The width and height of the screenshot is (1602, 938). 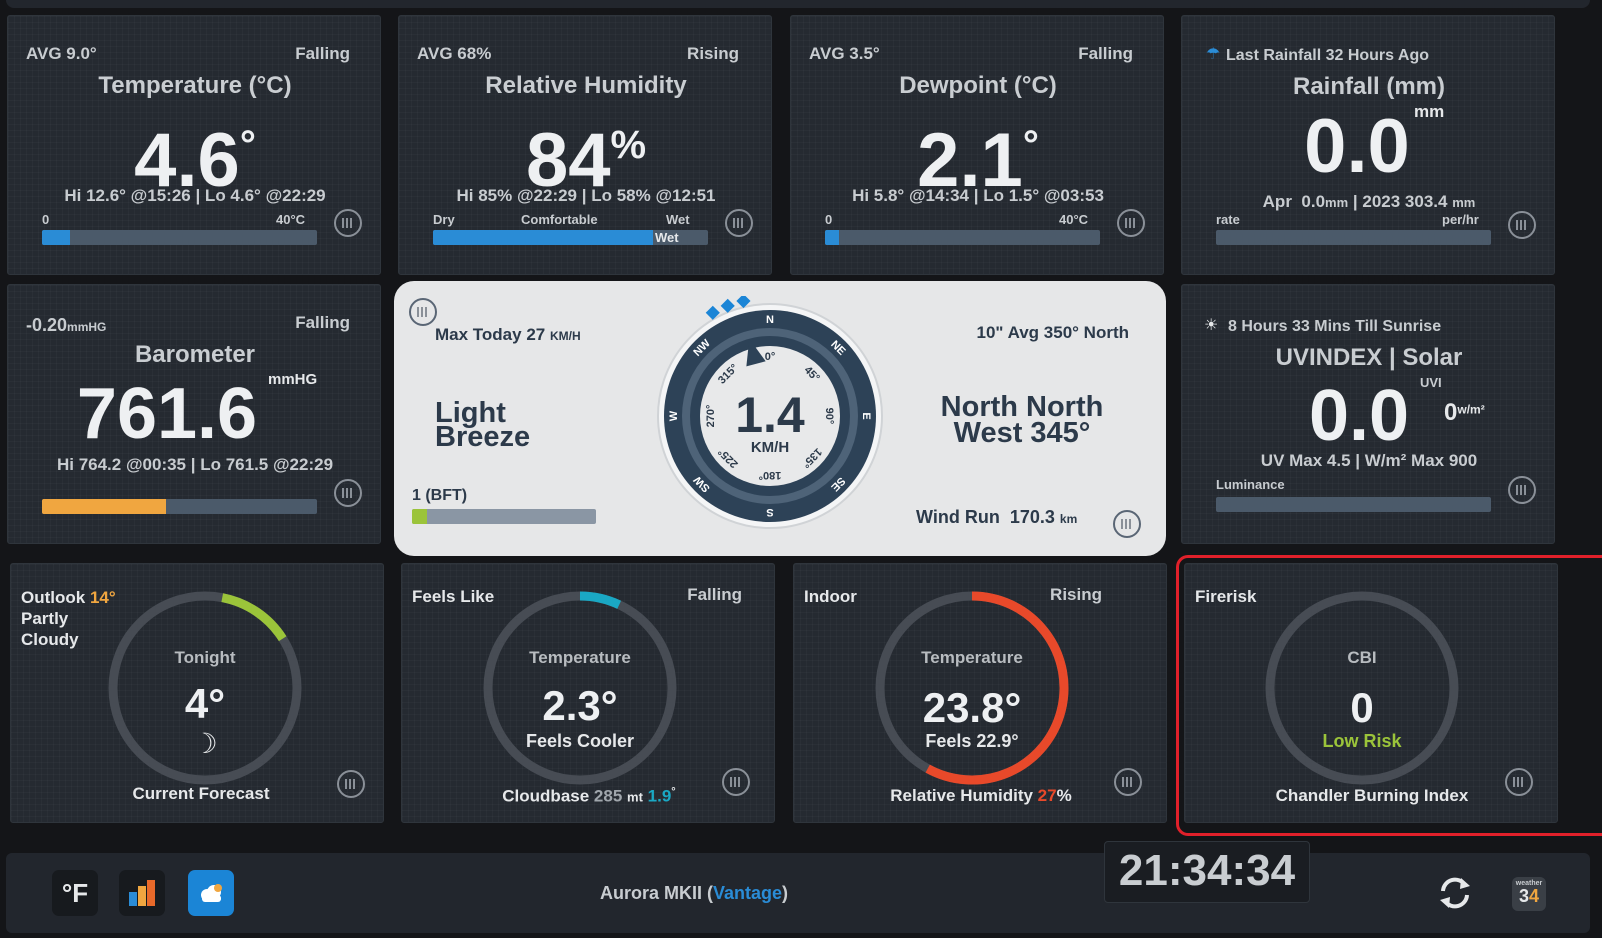 I want to click on rainfall-year-label: 2023, so click(x=1381, y=201).